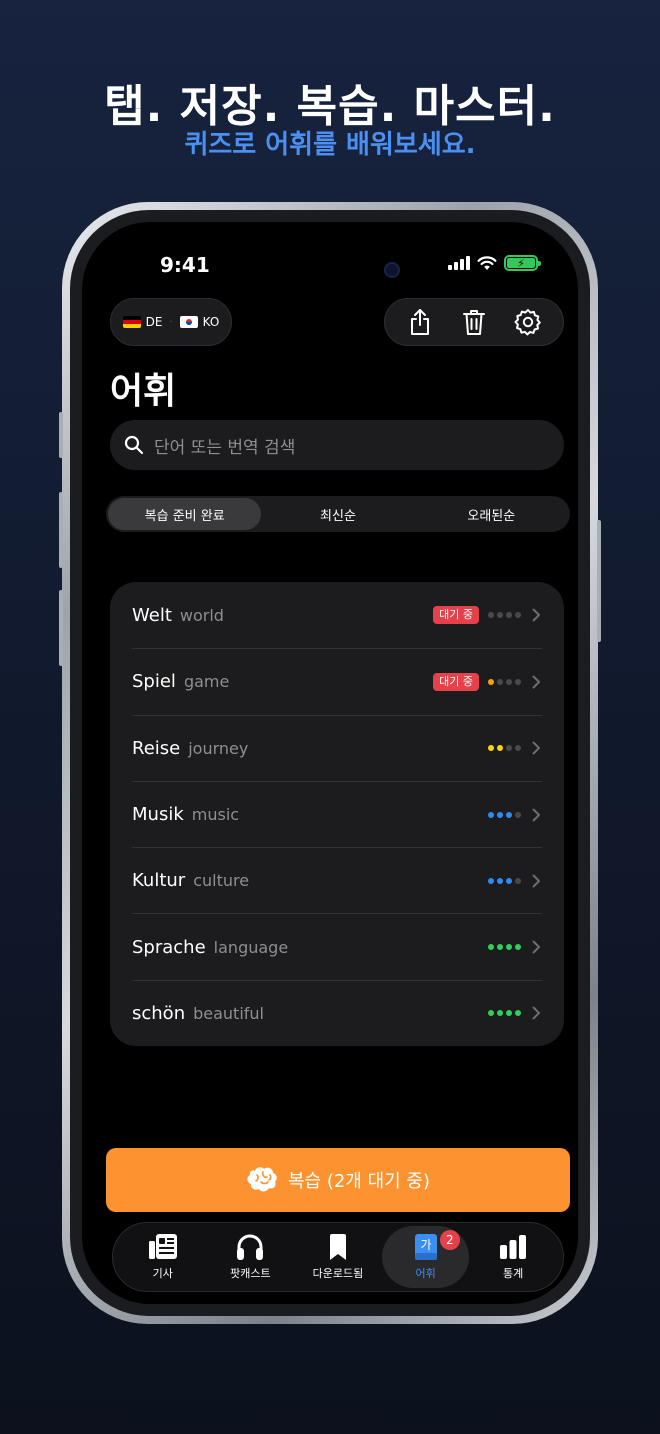 This screenshot has width=660, height=1434. I want to click on vocab-row: Musik music, so click(337, 813).